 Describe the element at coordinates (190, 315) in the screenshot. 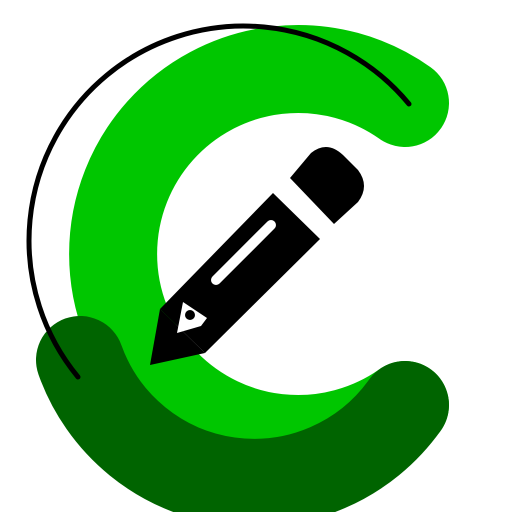

I see `pencil-tip-point` at that location.